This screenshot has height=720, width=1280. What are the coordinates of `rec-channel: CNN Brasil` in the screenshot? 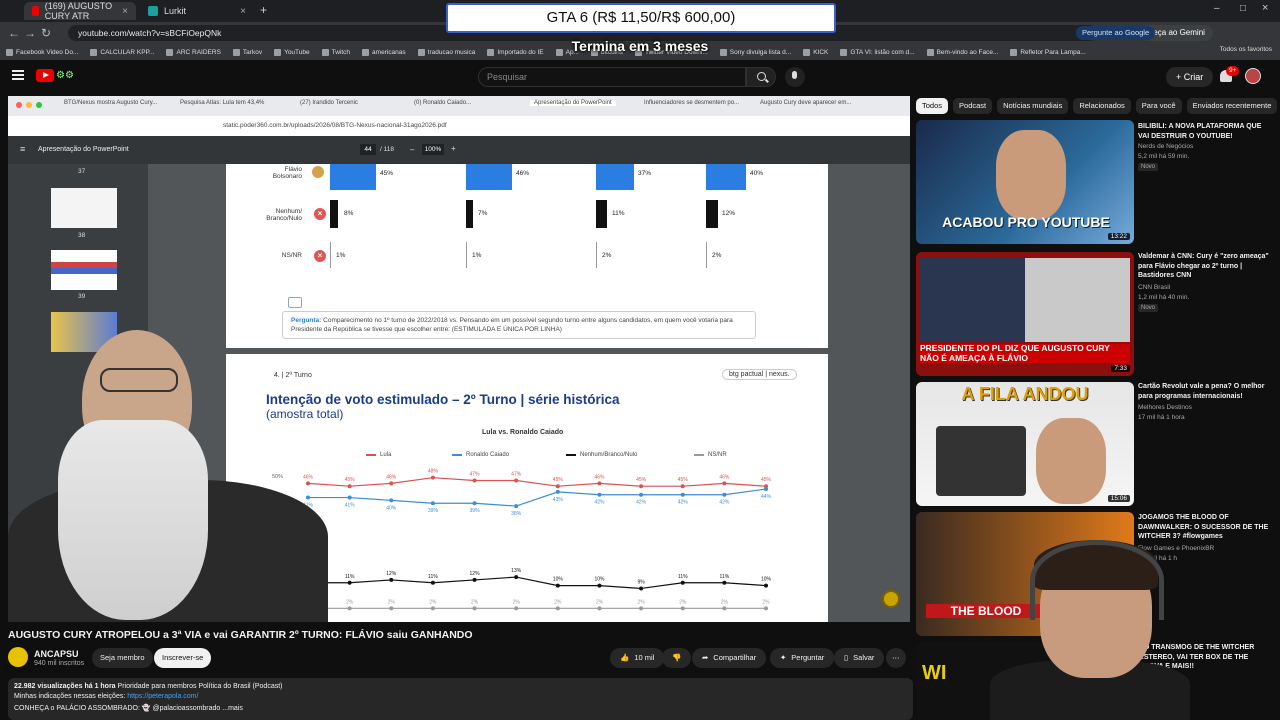 It's located at (1154, 287).